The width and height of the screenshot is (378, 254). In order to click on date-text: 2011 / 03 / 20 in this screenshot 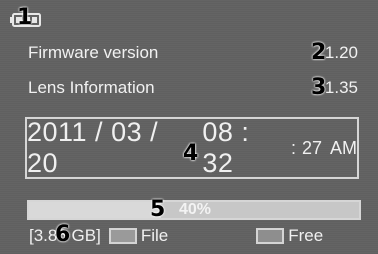, I will do `click(93, 147)`.